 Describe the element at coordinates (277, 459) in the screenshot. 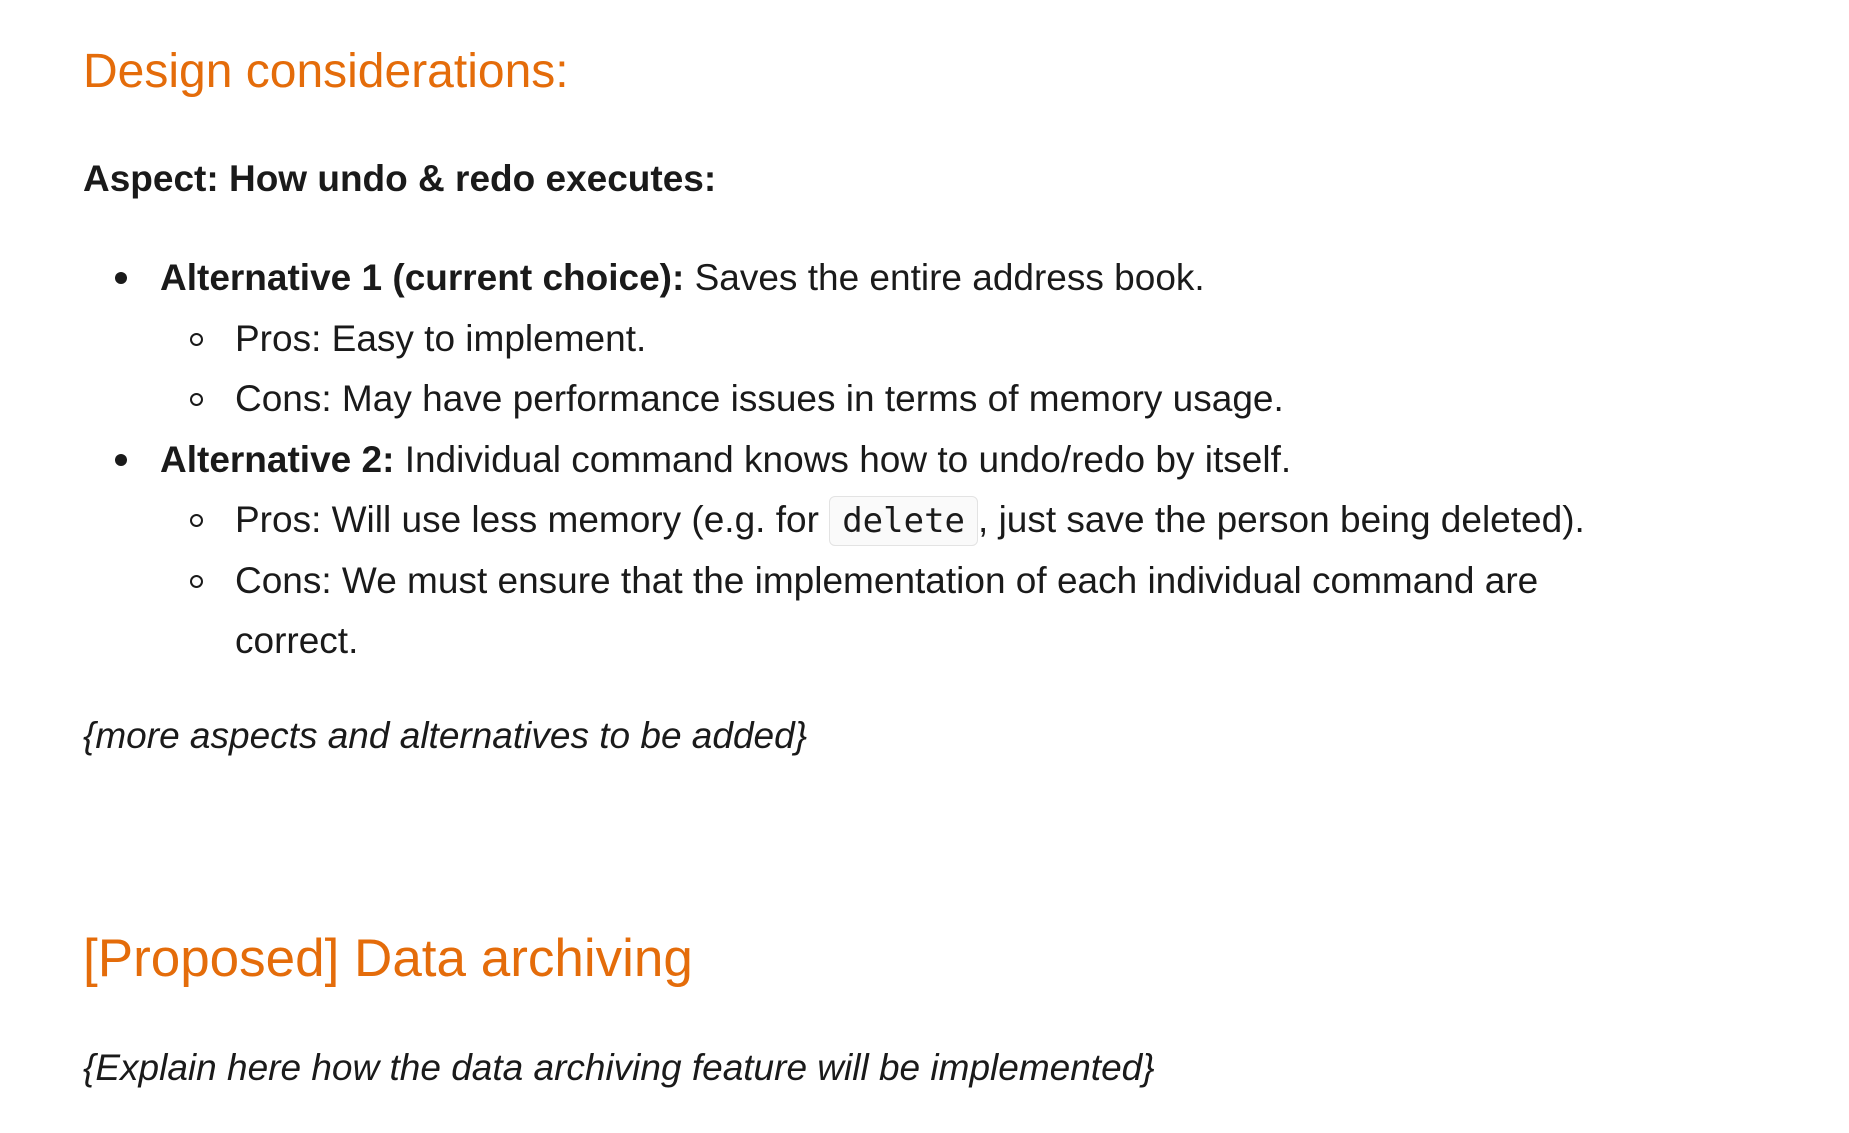

I see `alternative-label: Alternative 2:` at that location.